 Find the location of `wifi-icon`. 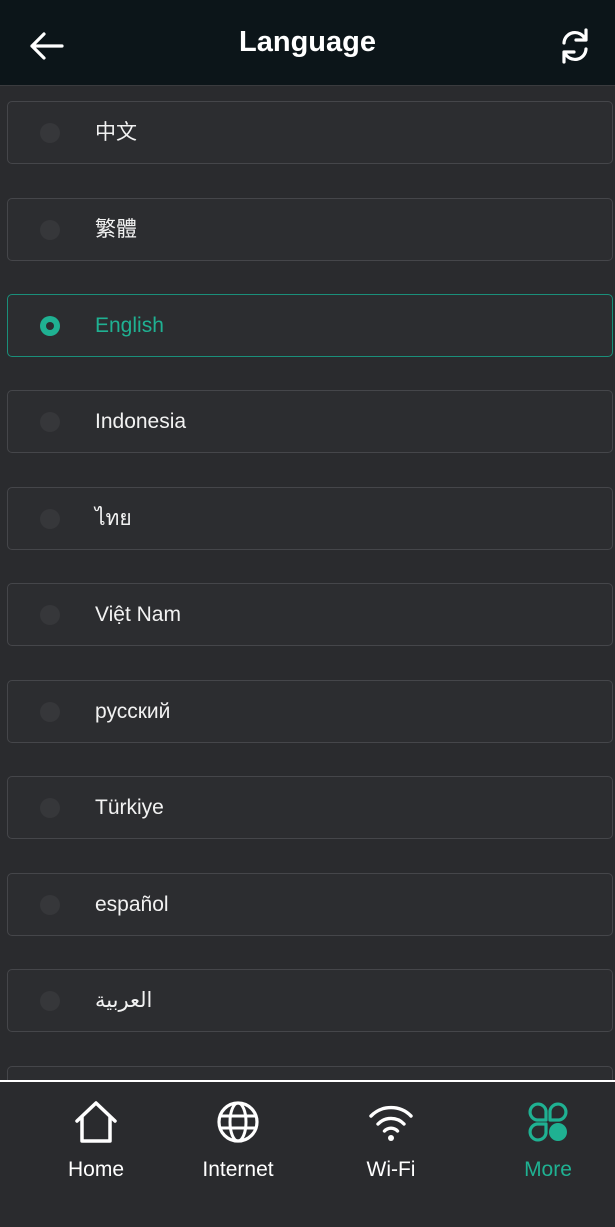

wifi-icon is located at coordinates (391, 1123).